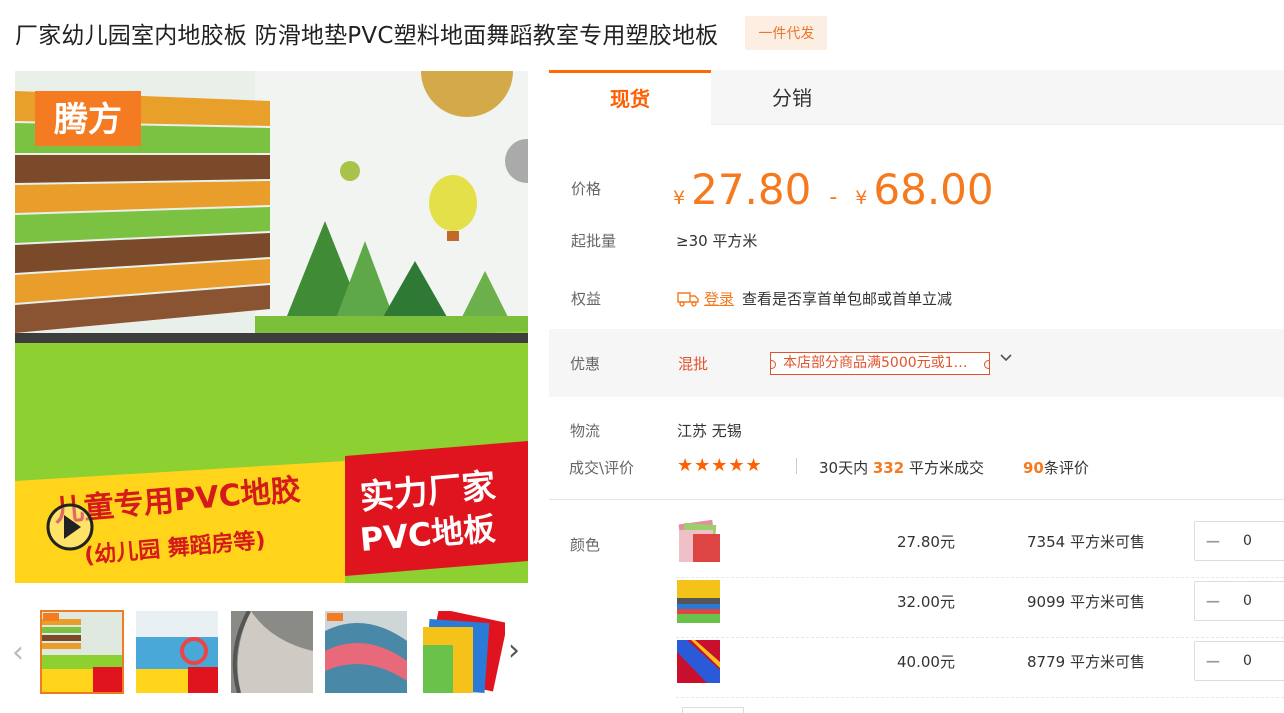  Describe the element at coordinates (713, 710) in the screenshot. I see `expand-more-tab` at that location.